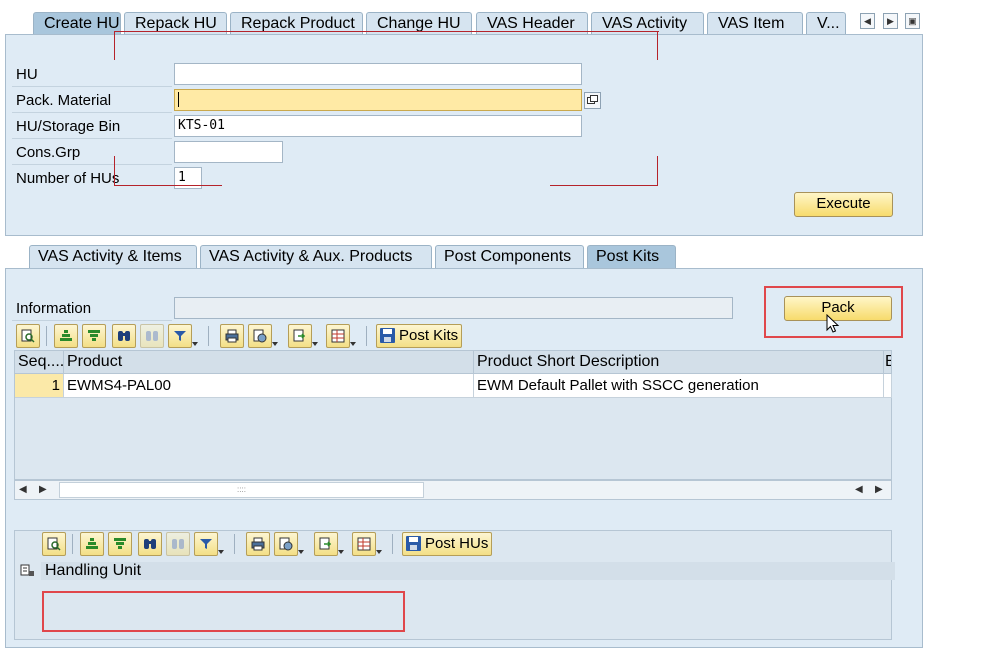 Image resolution: width=982 pixels, height=648 pixels. I want to click on cell-seq: 1, so click(39, 386).